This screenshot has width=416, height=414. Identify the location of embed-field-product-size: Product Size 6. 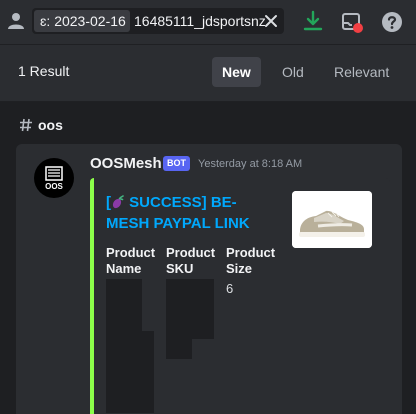
(254, 270).